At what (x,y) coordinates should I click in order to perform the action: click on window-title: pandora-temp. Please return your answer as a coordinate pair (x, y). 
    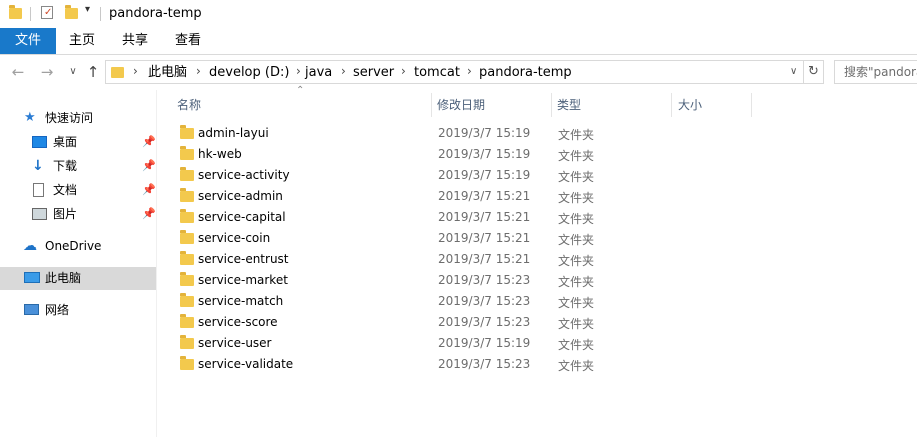
    Looking at the image, I should click on (155, 13).